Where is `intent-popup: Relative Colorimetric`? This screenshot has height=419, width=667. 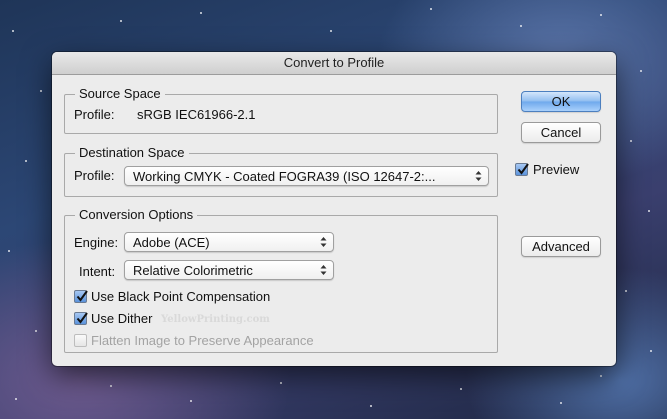 intent-popup: Relative Colorimetric is located at coordinates (229, 270).